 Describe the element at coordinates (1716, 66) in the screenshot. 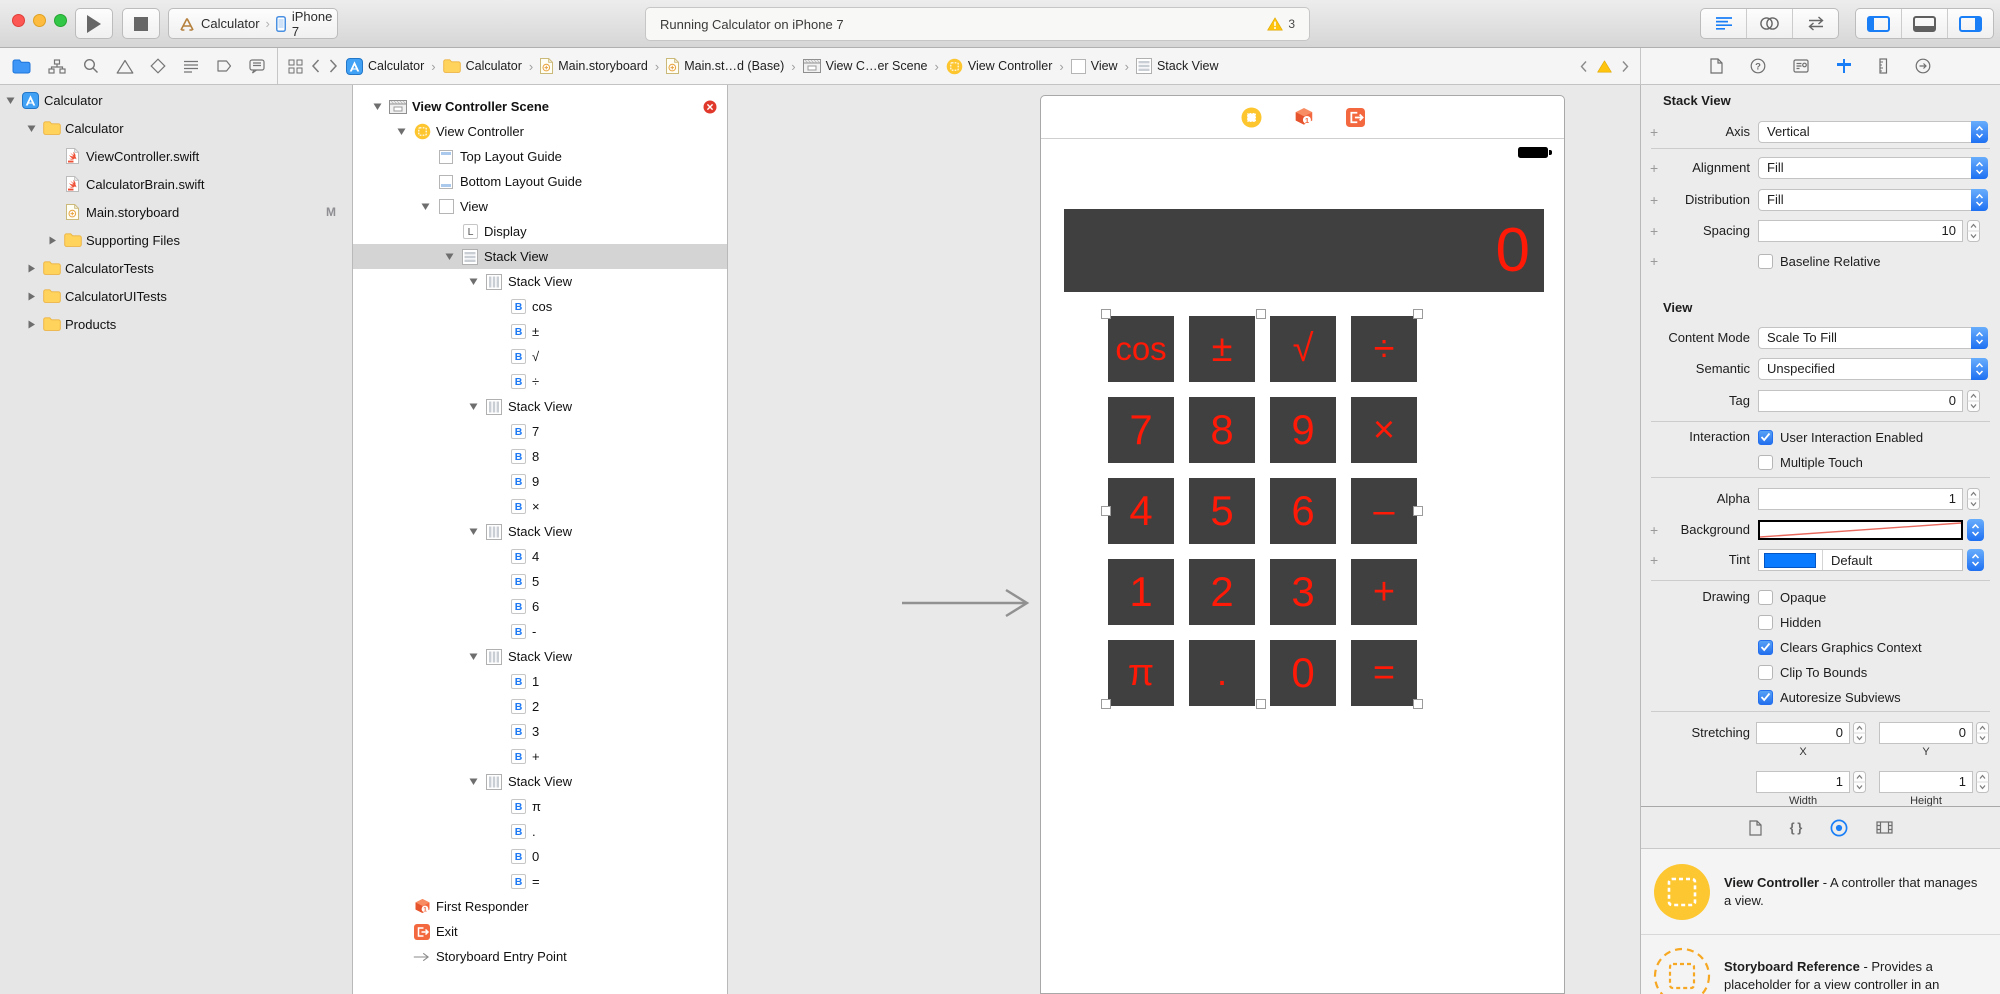

I see `file-inspector-icon` at that location.